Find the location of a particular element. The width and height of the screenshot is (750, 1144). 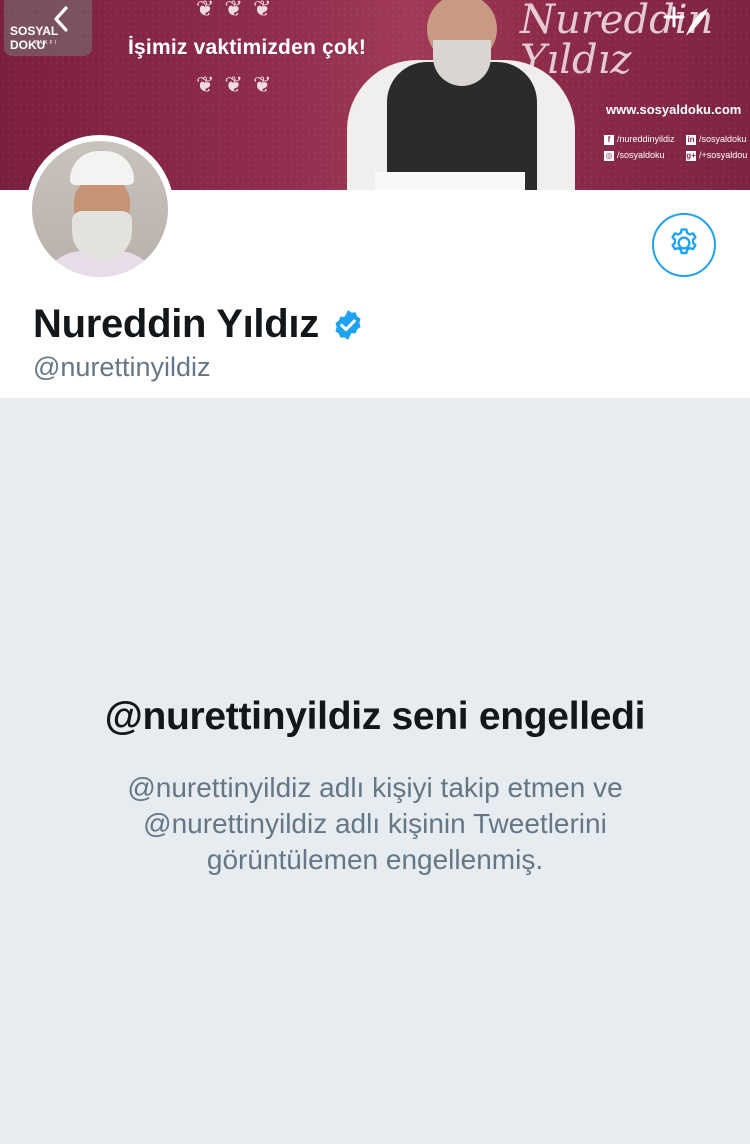

social-linkedin: in/sosyaldoku is located at coordinates (716, 139).